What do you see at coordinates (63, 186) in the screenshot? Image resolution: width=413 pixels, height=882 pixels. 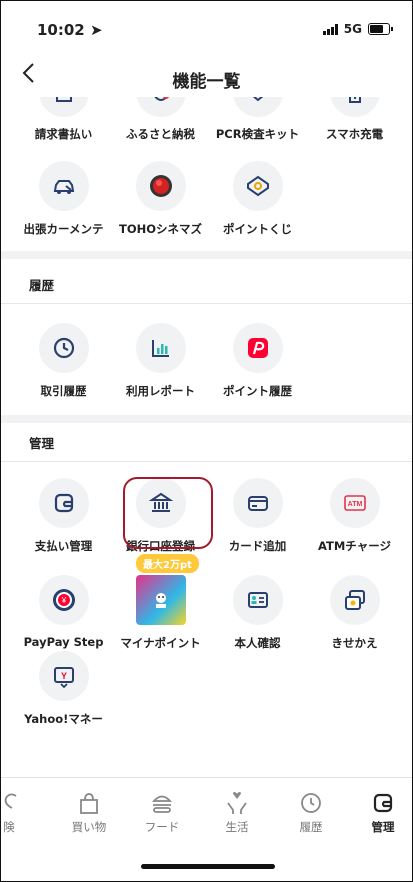 I see `car-wrench-icon` at bounding box center [63, 186].